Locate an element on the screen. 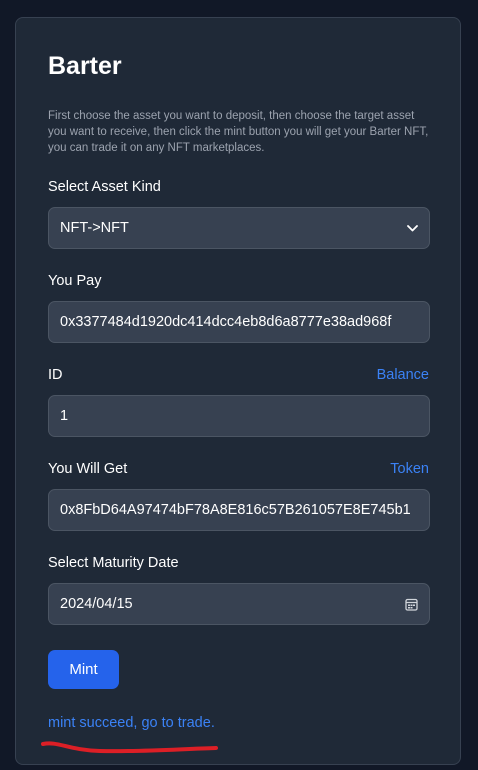  page-title: Barter is located at coordinates (85, 66).